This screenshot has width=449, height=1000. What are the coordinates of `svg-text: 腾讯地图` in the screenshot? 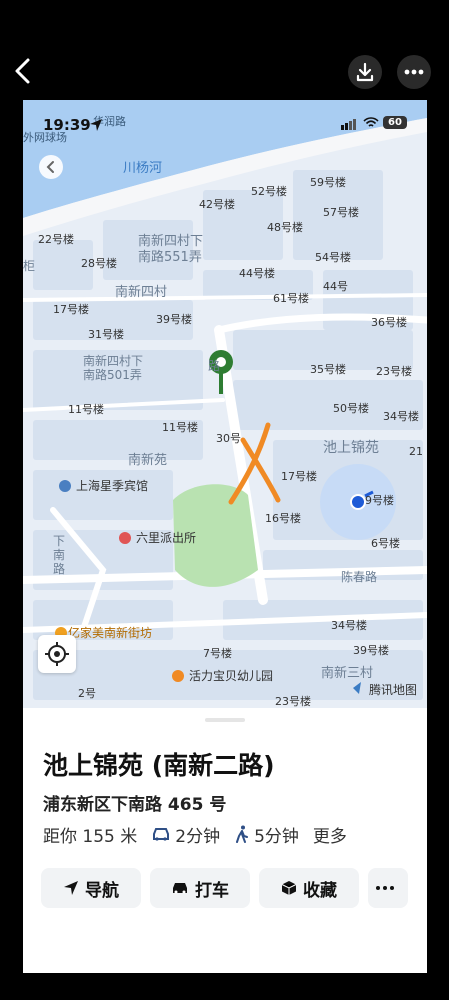 It's located at (393, 689).